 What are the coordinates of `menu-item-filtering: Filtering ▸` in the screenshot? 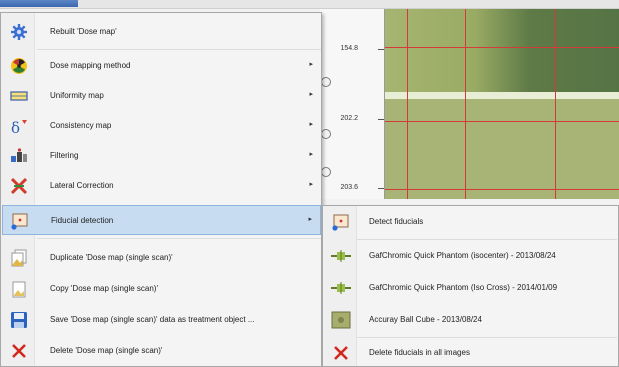 It's located at (161, 156).